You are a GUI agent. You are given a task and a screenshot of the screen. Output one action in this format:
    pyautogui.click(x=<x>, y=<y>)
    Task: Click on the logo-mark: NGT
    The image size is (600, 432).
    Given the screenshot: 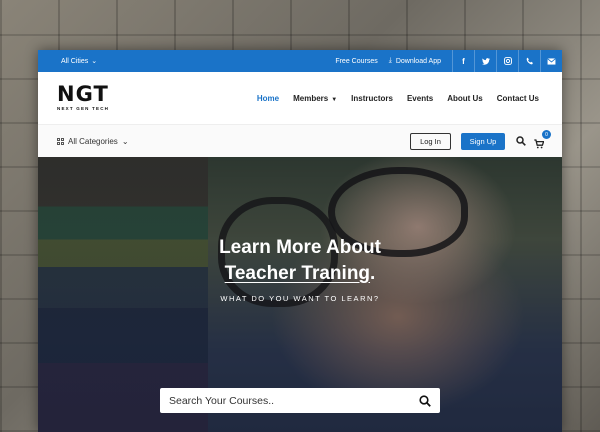 What is the action you would take?
    pyautogui.click(x=83, y=94)
    